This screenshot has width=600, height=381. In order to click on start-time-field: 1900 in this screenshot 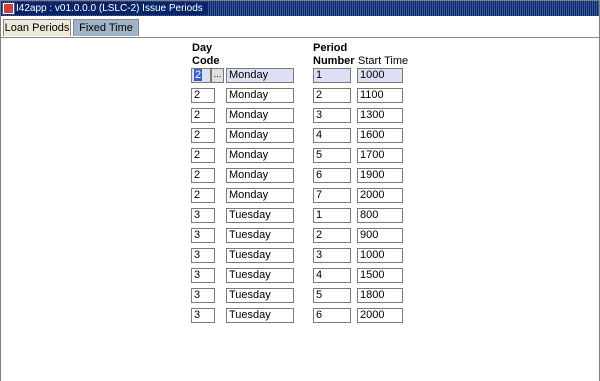, I will do `click(380, 175)`.